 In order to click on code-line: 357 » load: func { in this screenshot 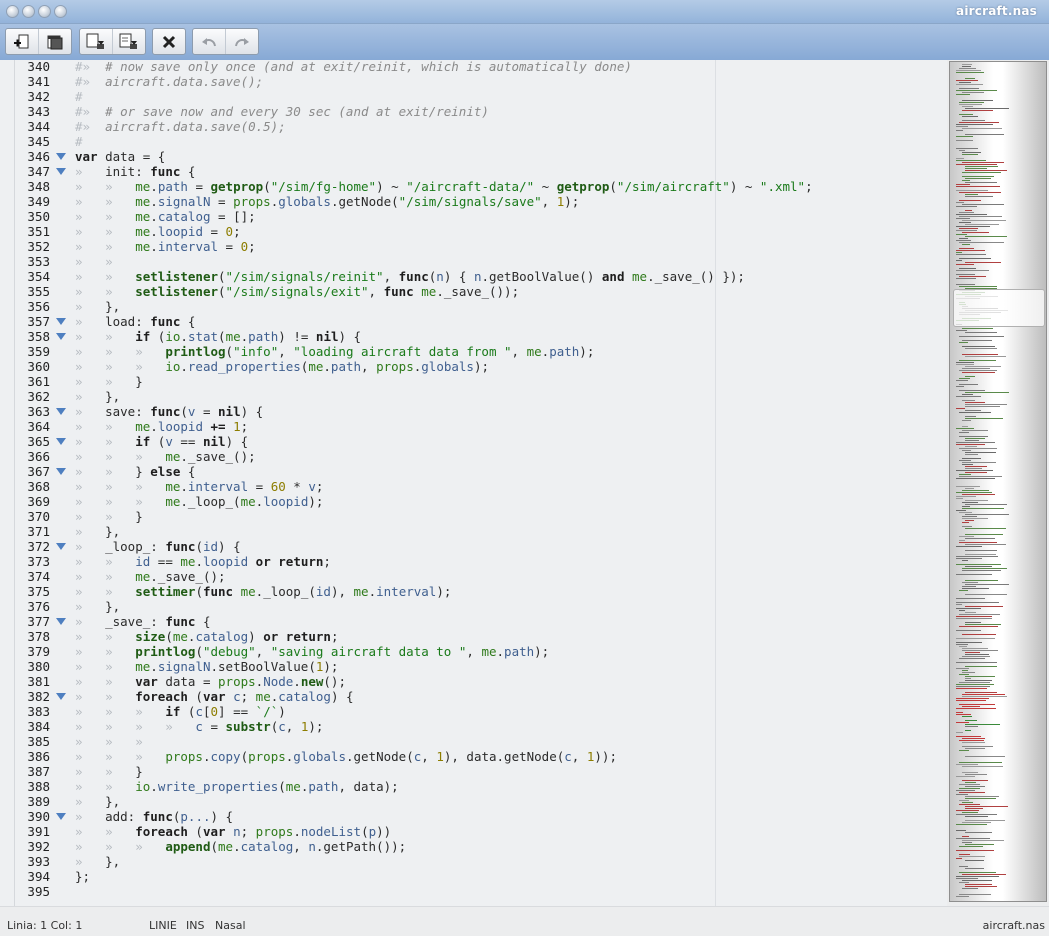, I will do `click(473, 321)`.